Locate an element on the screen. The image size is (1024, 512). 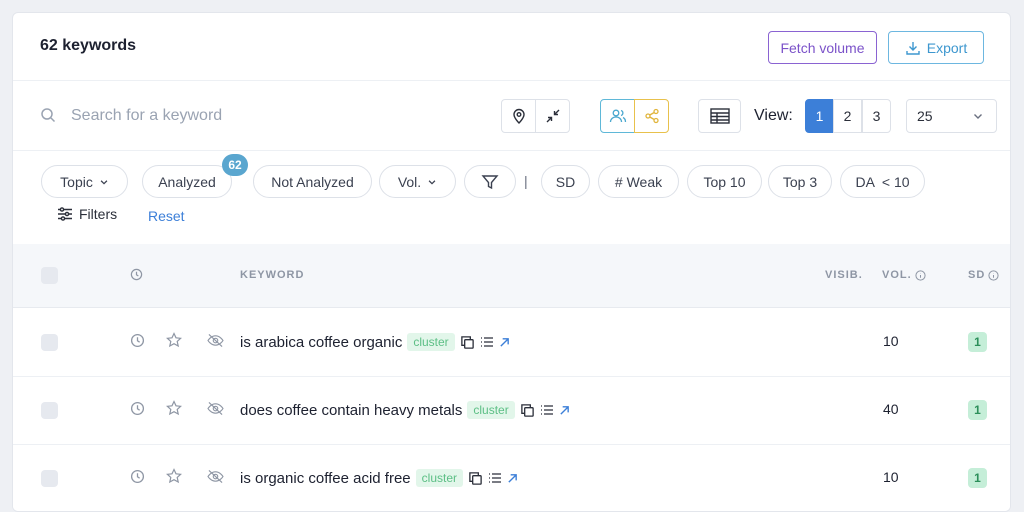
view-label: View: is located at coordinates (773, 115).